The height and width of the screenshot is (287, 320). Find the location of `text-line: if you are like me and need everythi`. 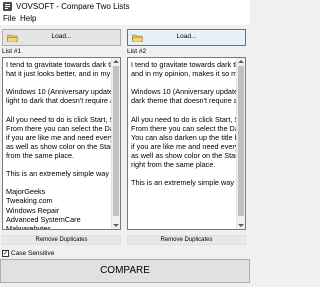

text-line: if you are like me and need everythi is located at coordinates (60, 137).